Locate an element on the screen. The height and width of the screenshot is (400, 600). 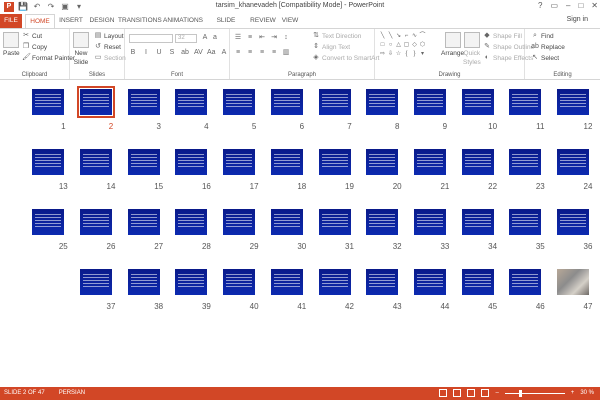
tab-slide-show: SLIDE SHOW is located at coordinates (226, 26).